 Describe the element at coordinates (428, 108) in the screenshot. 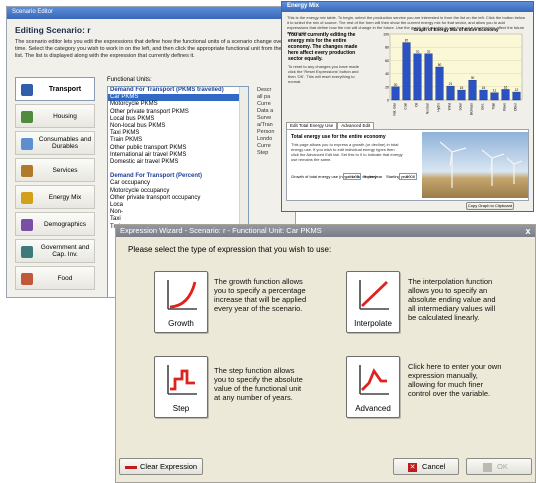

I see `x-tick-label: Nuclear` at that location.